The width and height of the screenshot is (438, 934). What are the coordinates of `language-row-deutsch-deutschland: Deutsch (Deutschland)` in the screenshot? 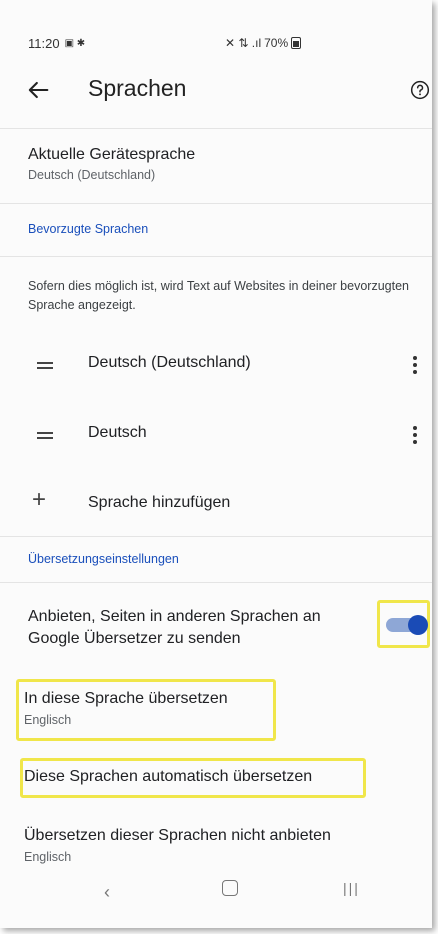 It's located at (216, 364).